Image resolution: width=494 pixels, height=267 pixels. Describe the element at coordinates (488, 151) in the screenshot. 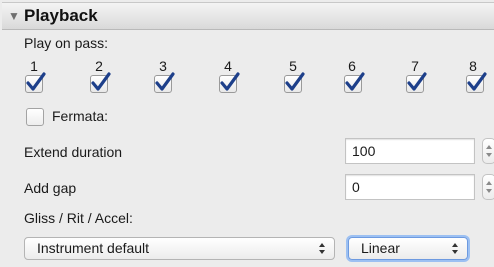

I see `extend-duration-stepper` at that location.